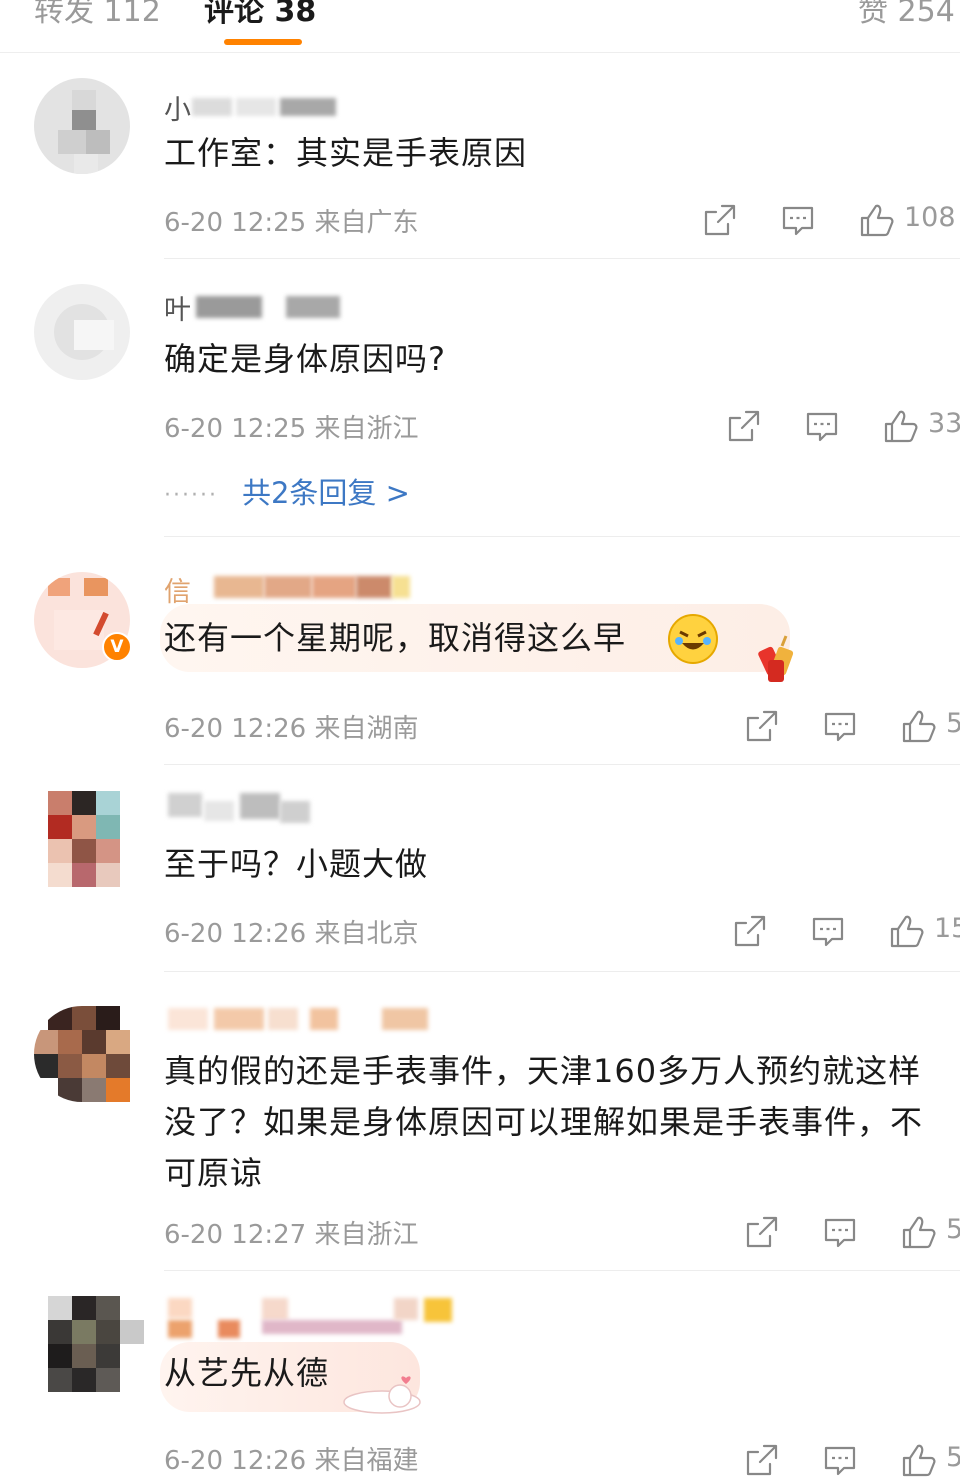 The width and height of the screenshot is (960, 1480). I want to click on tab-comments: 评论 38, so click(260, 15).